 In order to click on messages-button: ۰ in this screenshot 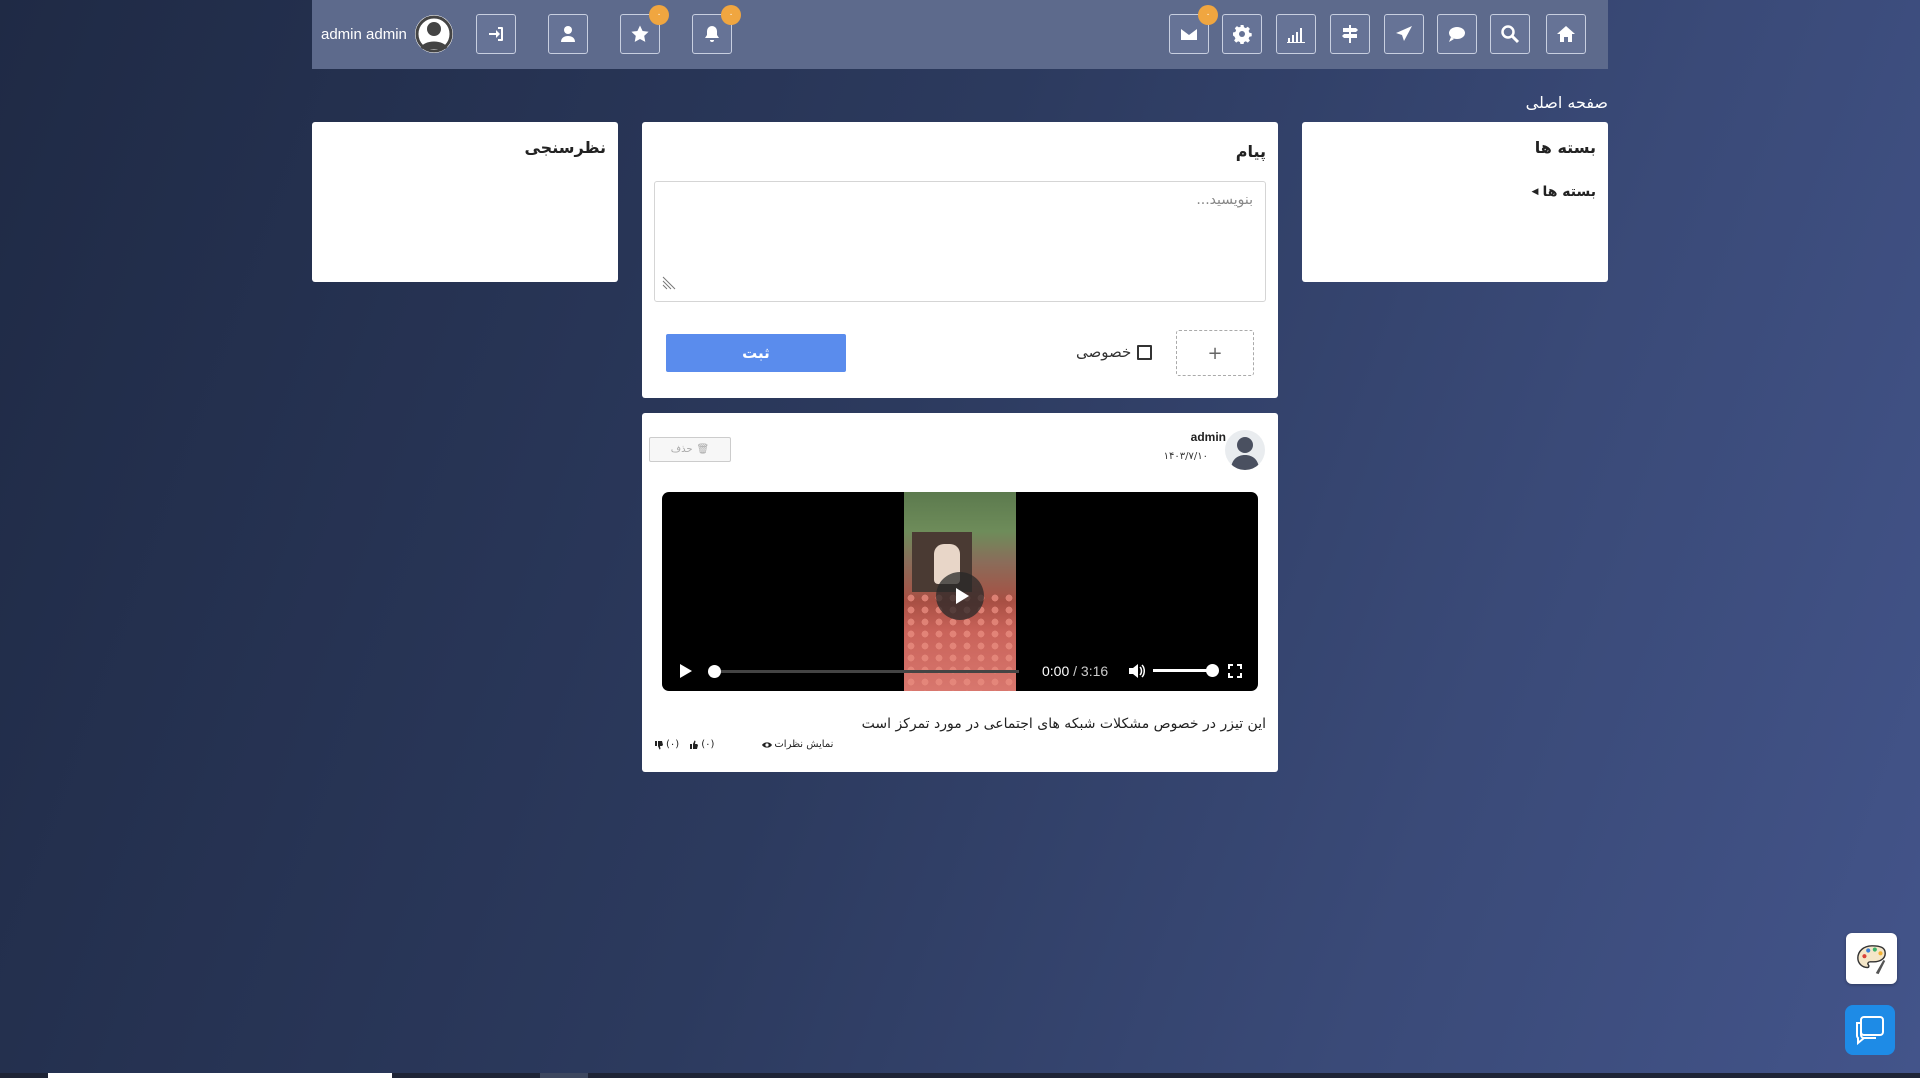, I will do `click(1193, 29)`.